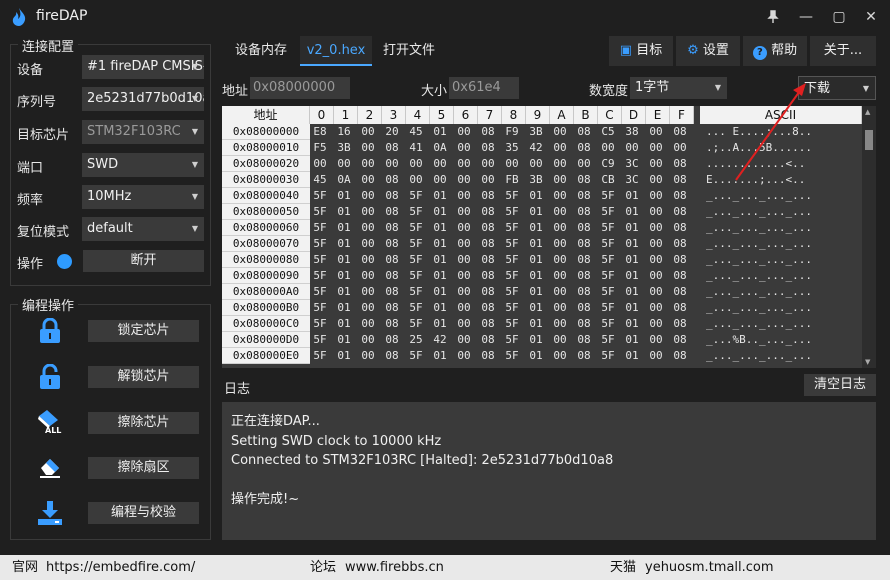 The width and height of the screenshot is (890, 580). Describe the element at coordinates (839, 17) in the screenshot. I see `maximize-button: ▢` at that location.